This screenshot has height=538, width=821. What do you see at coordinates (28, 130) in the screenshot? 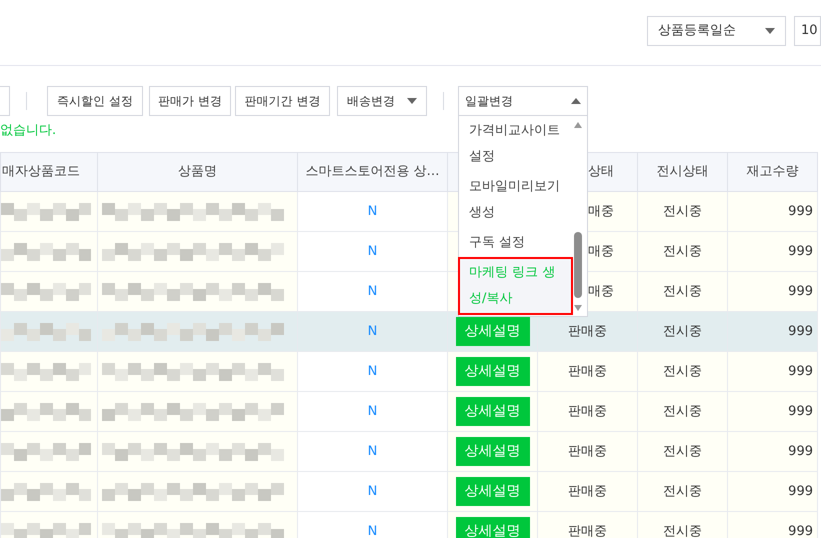
I see `notice-text: 없습니다.` at bounding box center [28, 130].